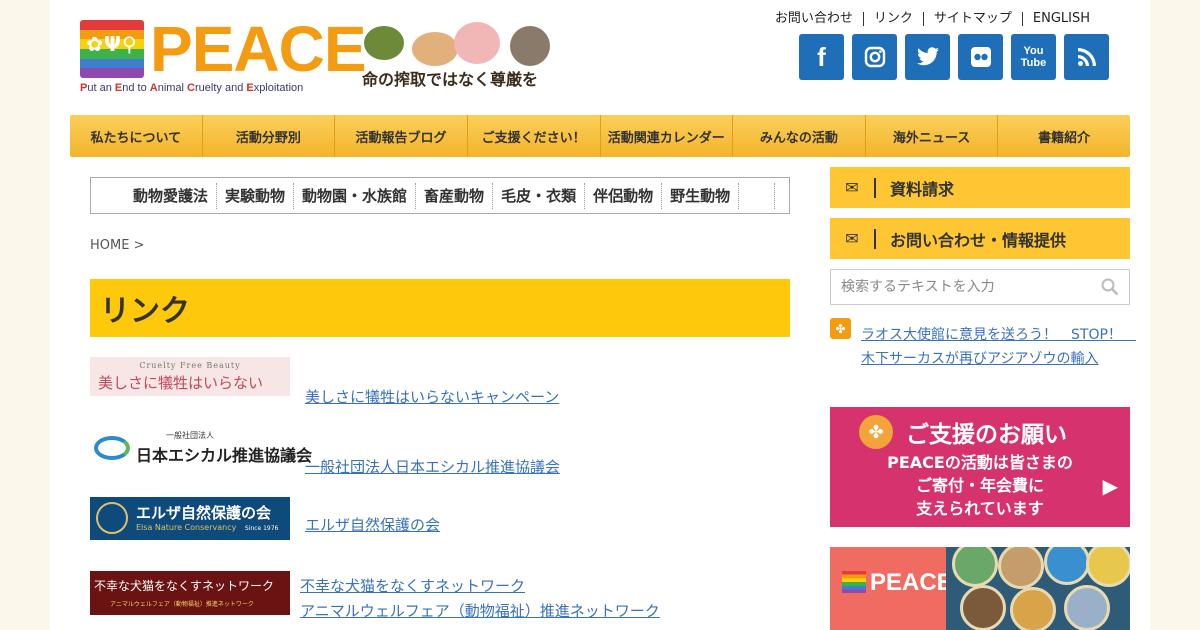 The width and height of the screenshot is (1200, 630). What do you see at coordinates (432, 466) in the screenshot?
I see `link-ethical-council: 一般社団法人日本エシカル推進協議会` at bounding box center [432, 466].